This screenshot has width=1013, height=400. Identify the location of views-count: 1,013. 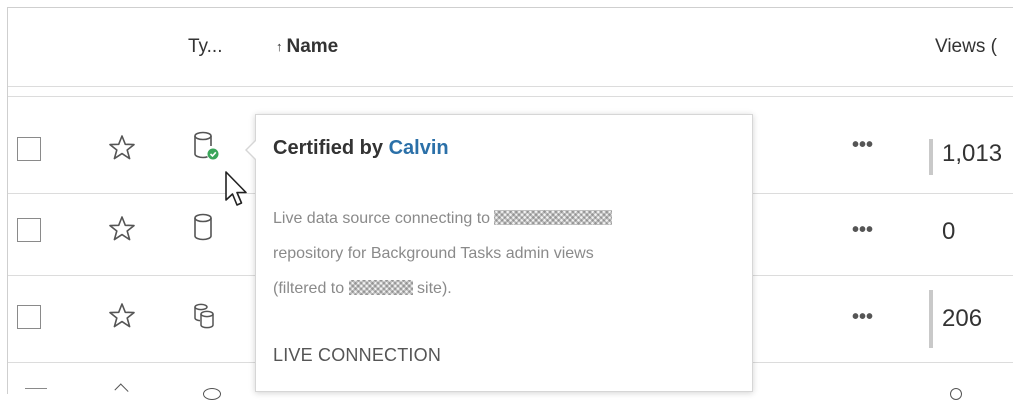
(972, 153).